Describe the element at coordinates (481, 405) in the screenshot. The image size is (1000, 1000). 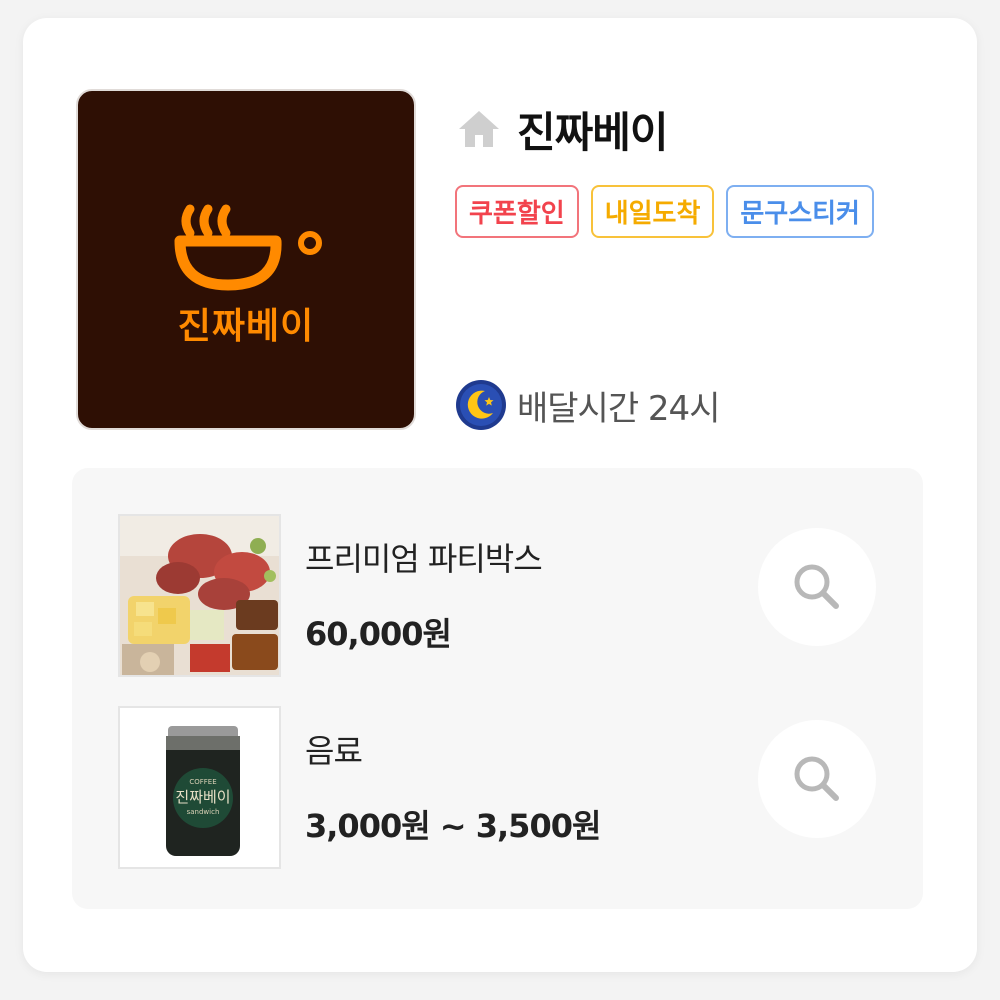
I see `moon-icon` at that location.